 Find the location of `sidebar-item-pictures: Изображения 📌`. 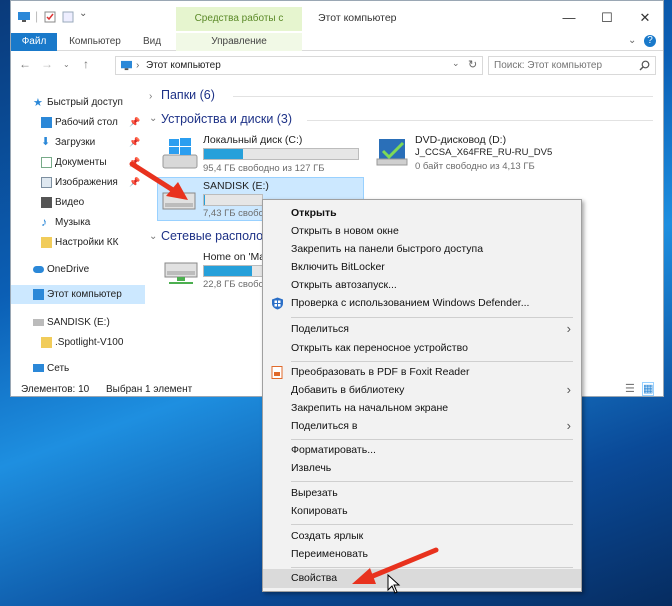

sidebar-item-pictures: Изображения 📌 is located at coordinates (78, 182).